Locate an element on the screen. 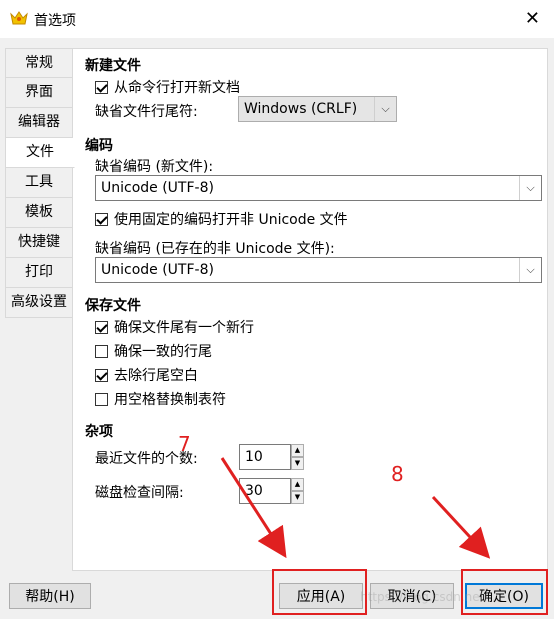 This screenshot has height=619, width=554. apply-arrow is located at coordinates (253, 508).